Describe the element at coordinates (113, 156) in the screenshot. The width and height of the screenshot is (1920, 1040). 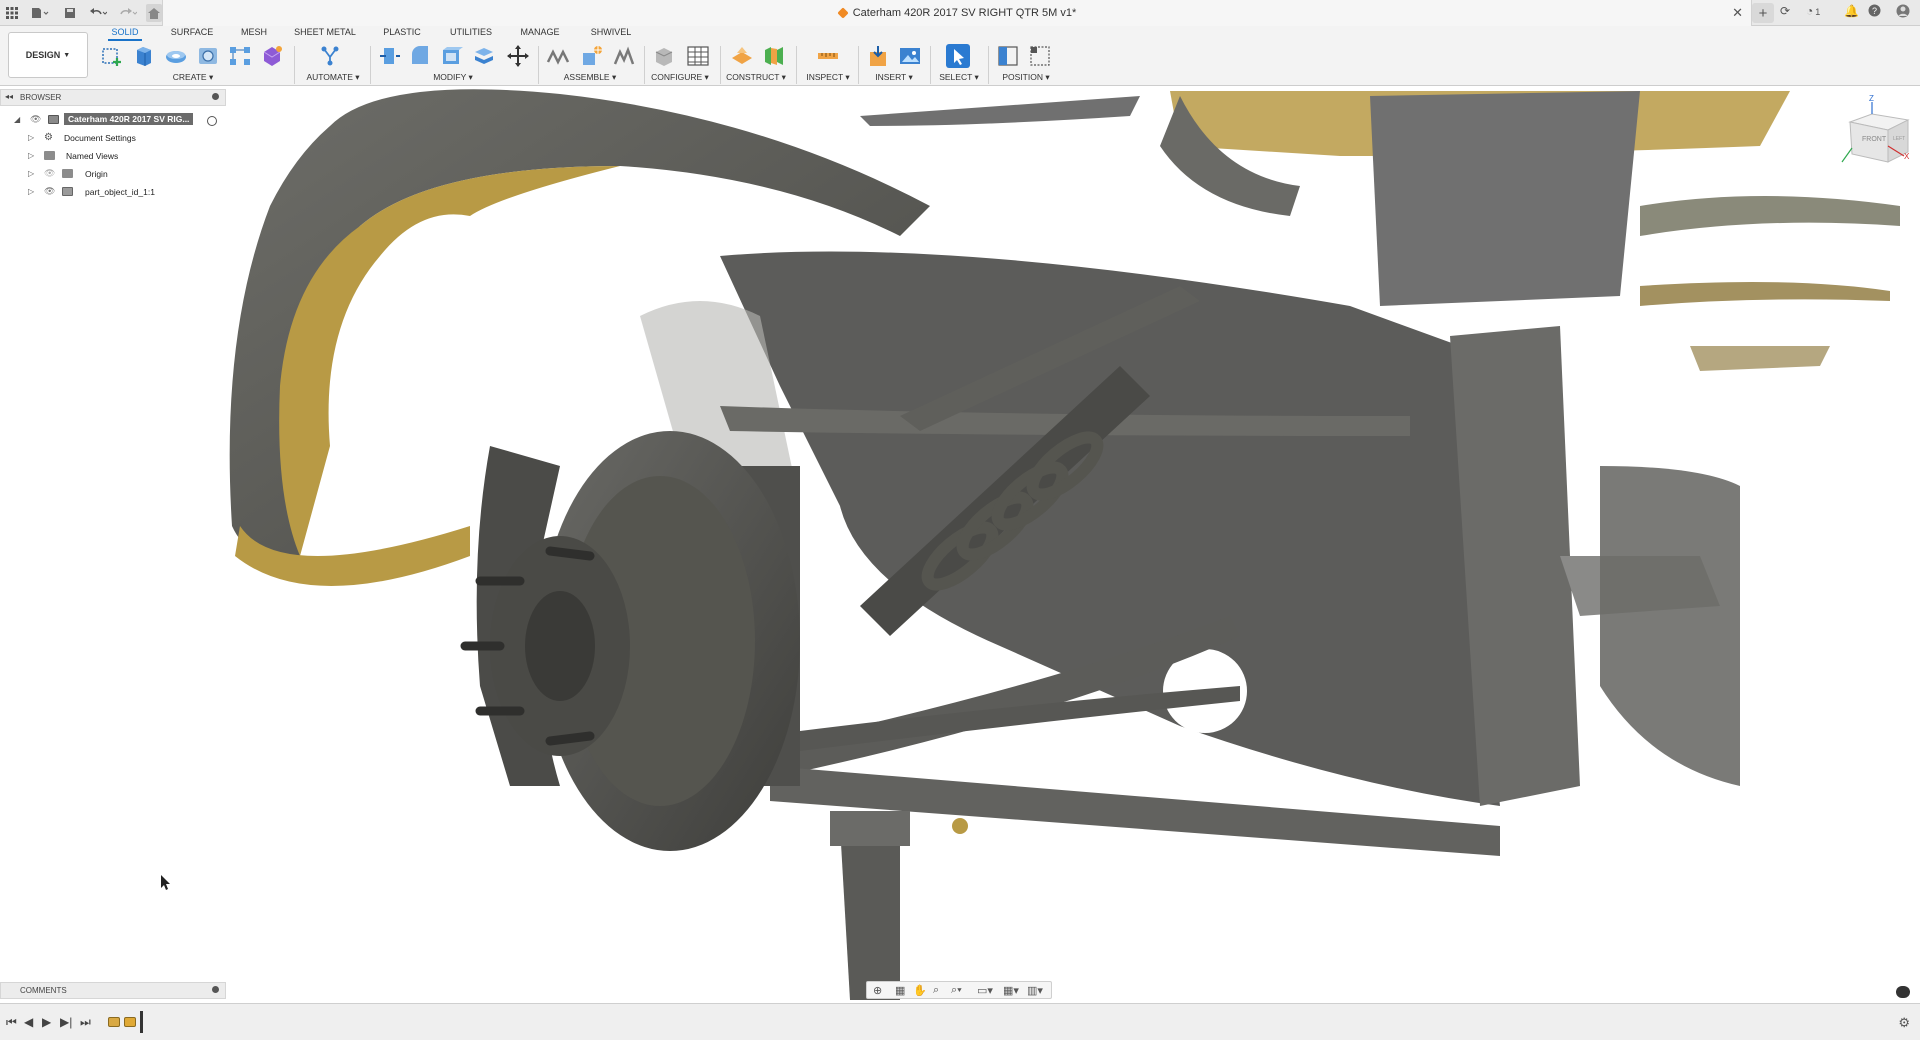
I see `browser-item-named-views: ▷ Named Views` at that location.